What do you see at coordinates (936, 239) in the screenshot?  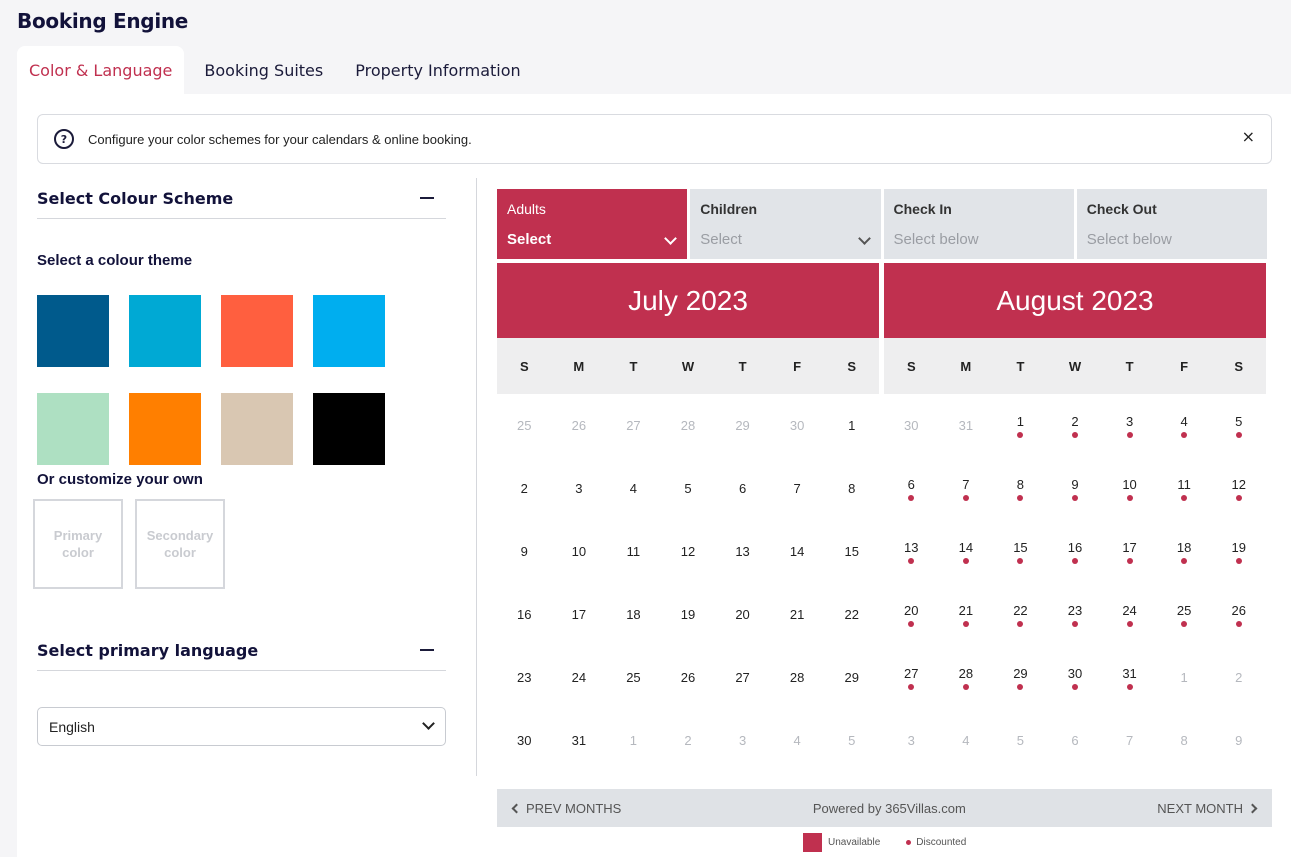 I see `field-value: Select below` at bounding box center [936, 239].